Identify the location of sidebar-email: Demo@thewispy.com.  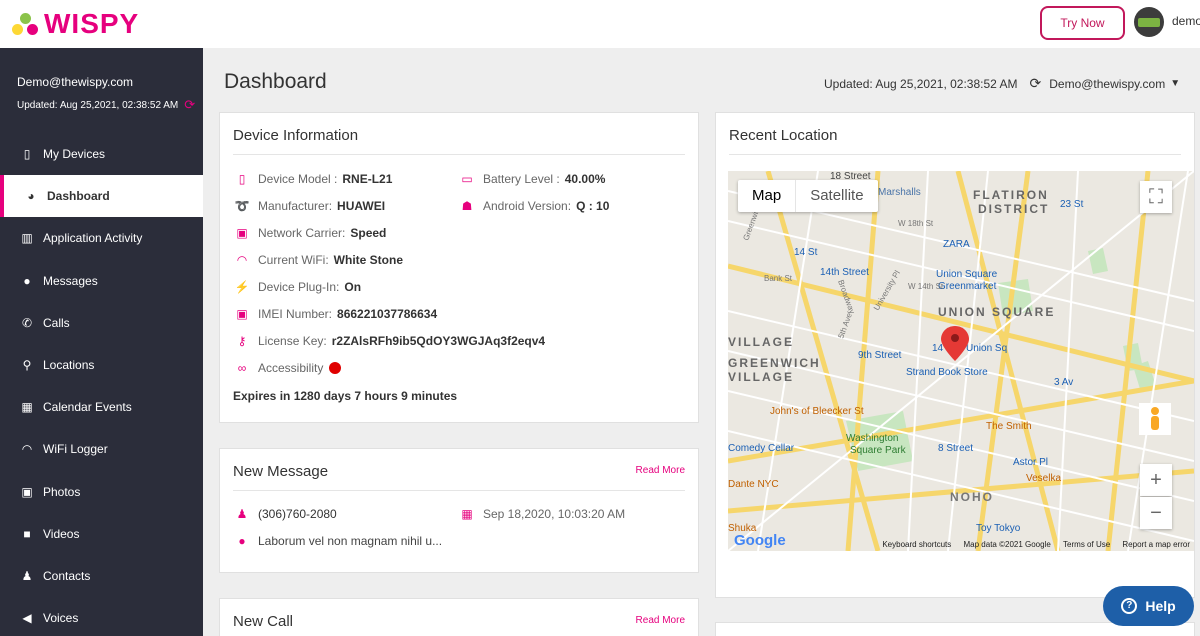
(75, 82).